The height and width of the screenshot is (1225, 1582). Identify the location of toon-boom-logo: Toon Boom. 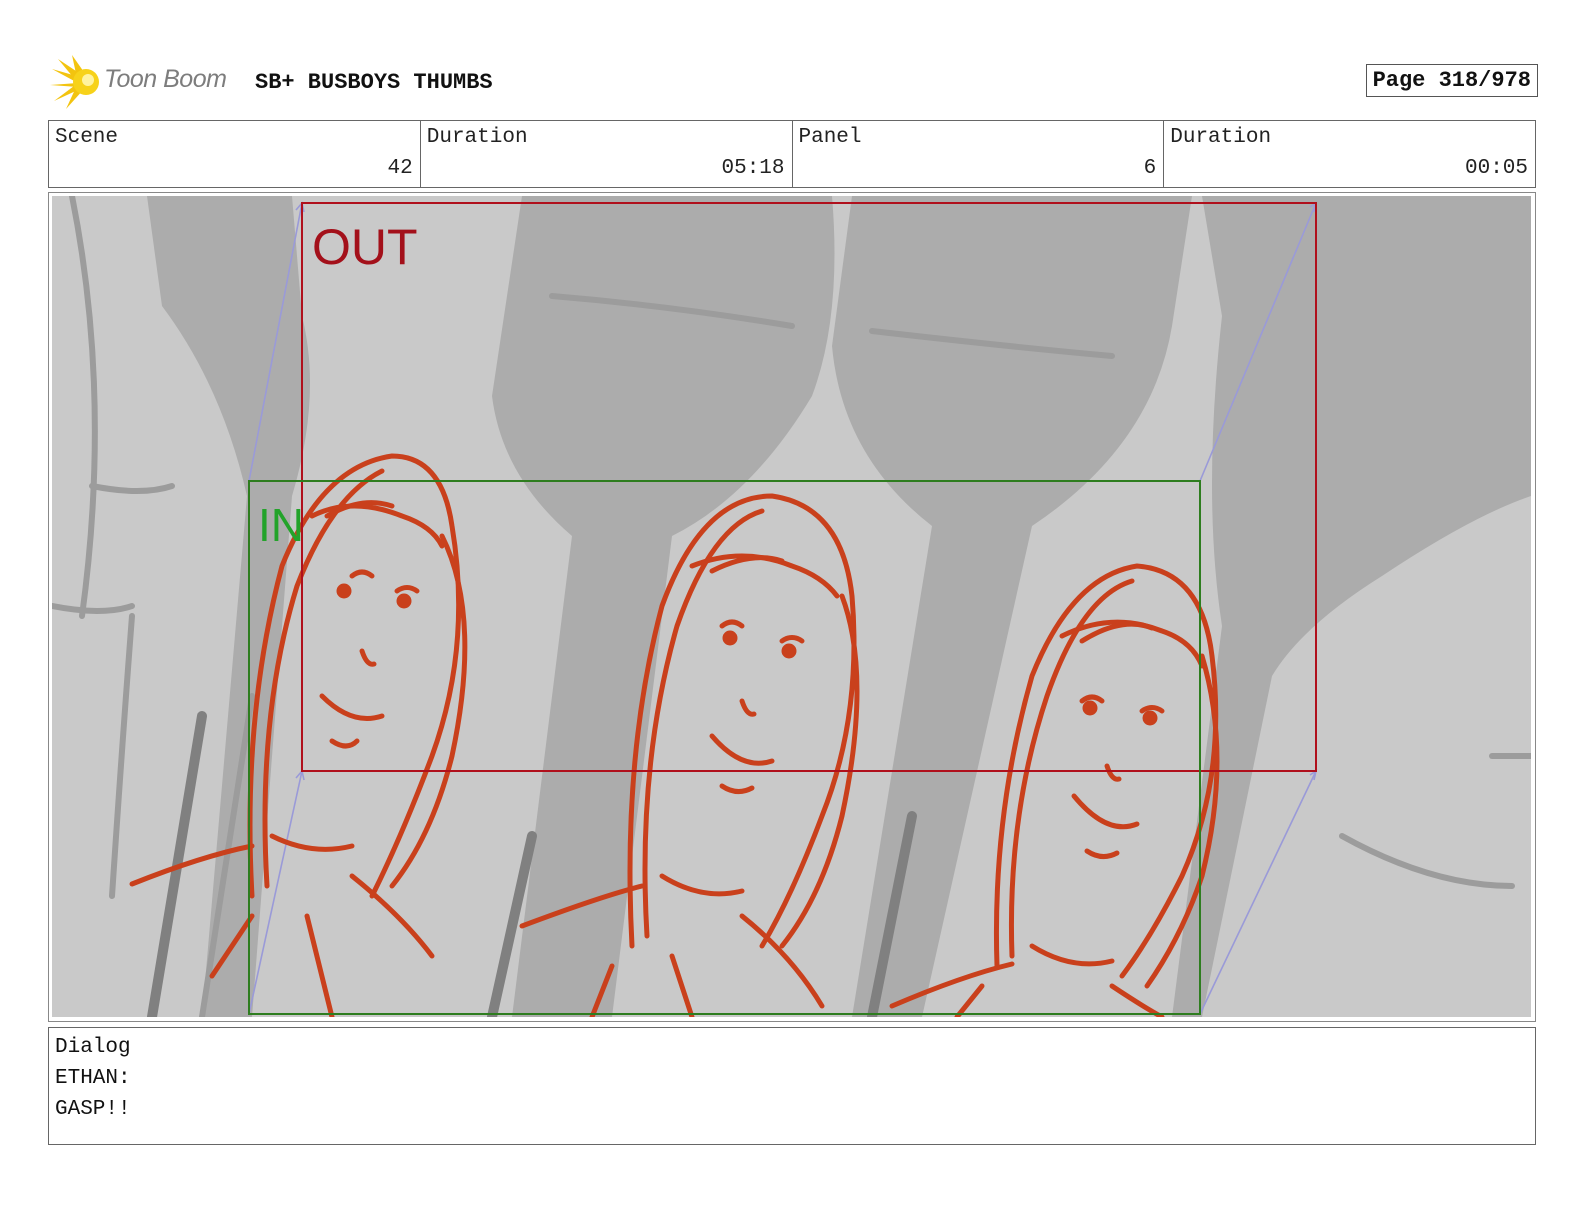
(145, 83).